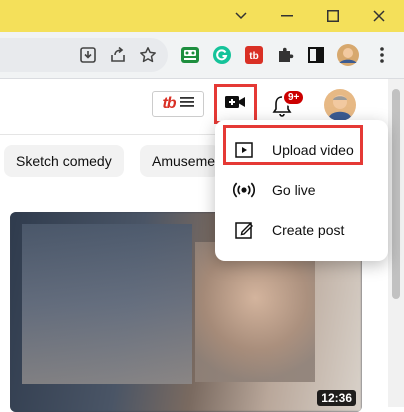 The image size is (404, 412). I want to click on thumbnail-blur-face, so click(255, 312).